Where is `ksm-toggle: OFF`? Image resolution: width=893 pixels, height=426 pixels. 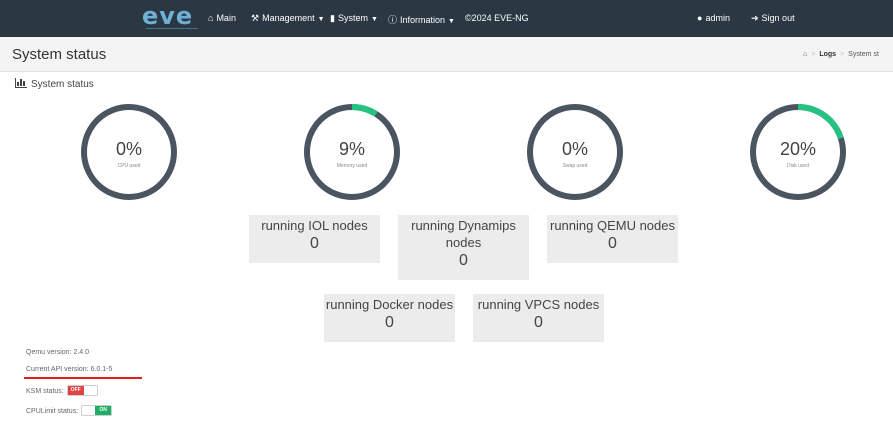 ksm-toggle: OFF is located at coordinates (82, 390).